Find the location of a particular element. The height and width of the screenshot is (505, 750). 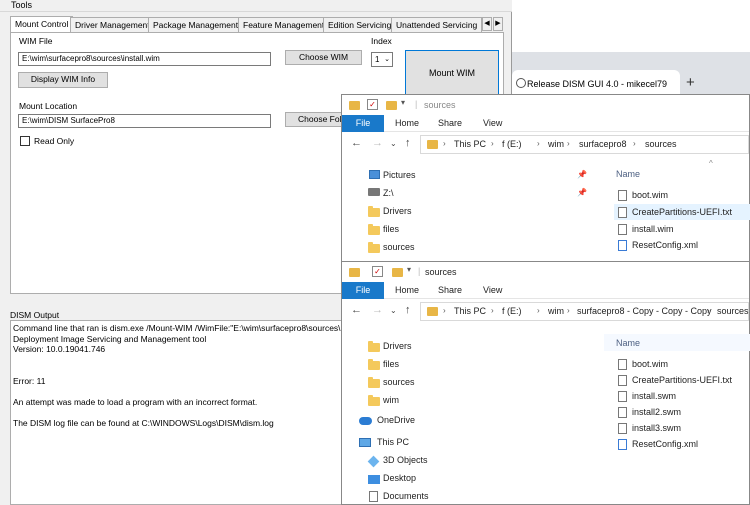

nav-item-this-pc: This PC is located at coordinates (393, 442).